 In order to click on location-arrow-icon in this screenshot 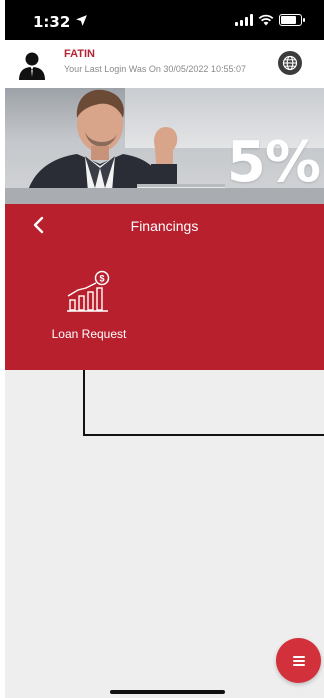, I will do `click(81, 20)`.